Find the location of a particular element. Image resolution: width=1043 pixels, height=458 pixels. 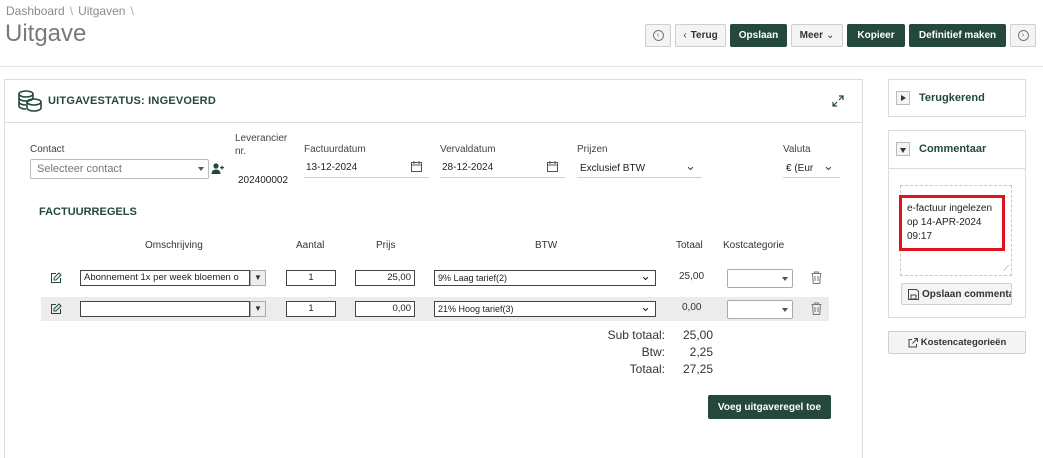

currency-select: € (Eur is located at coordinates (803, 168).